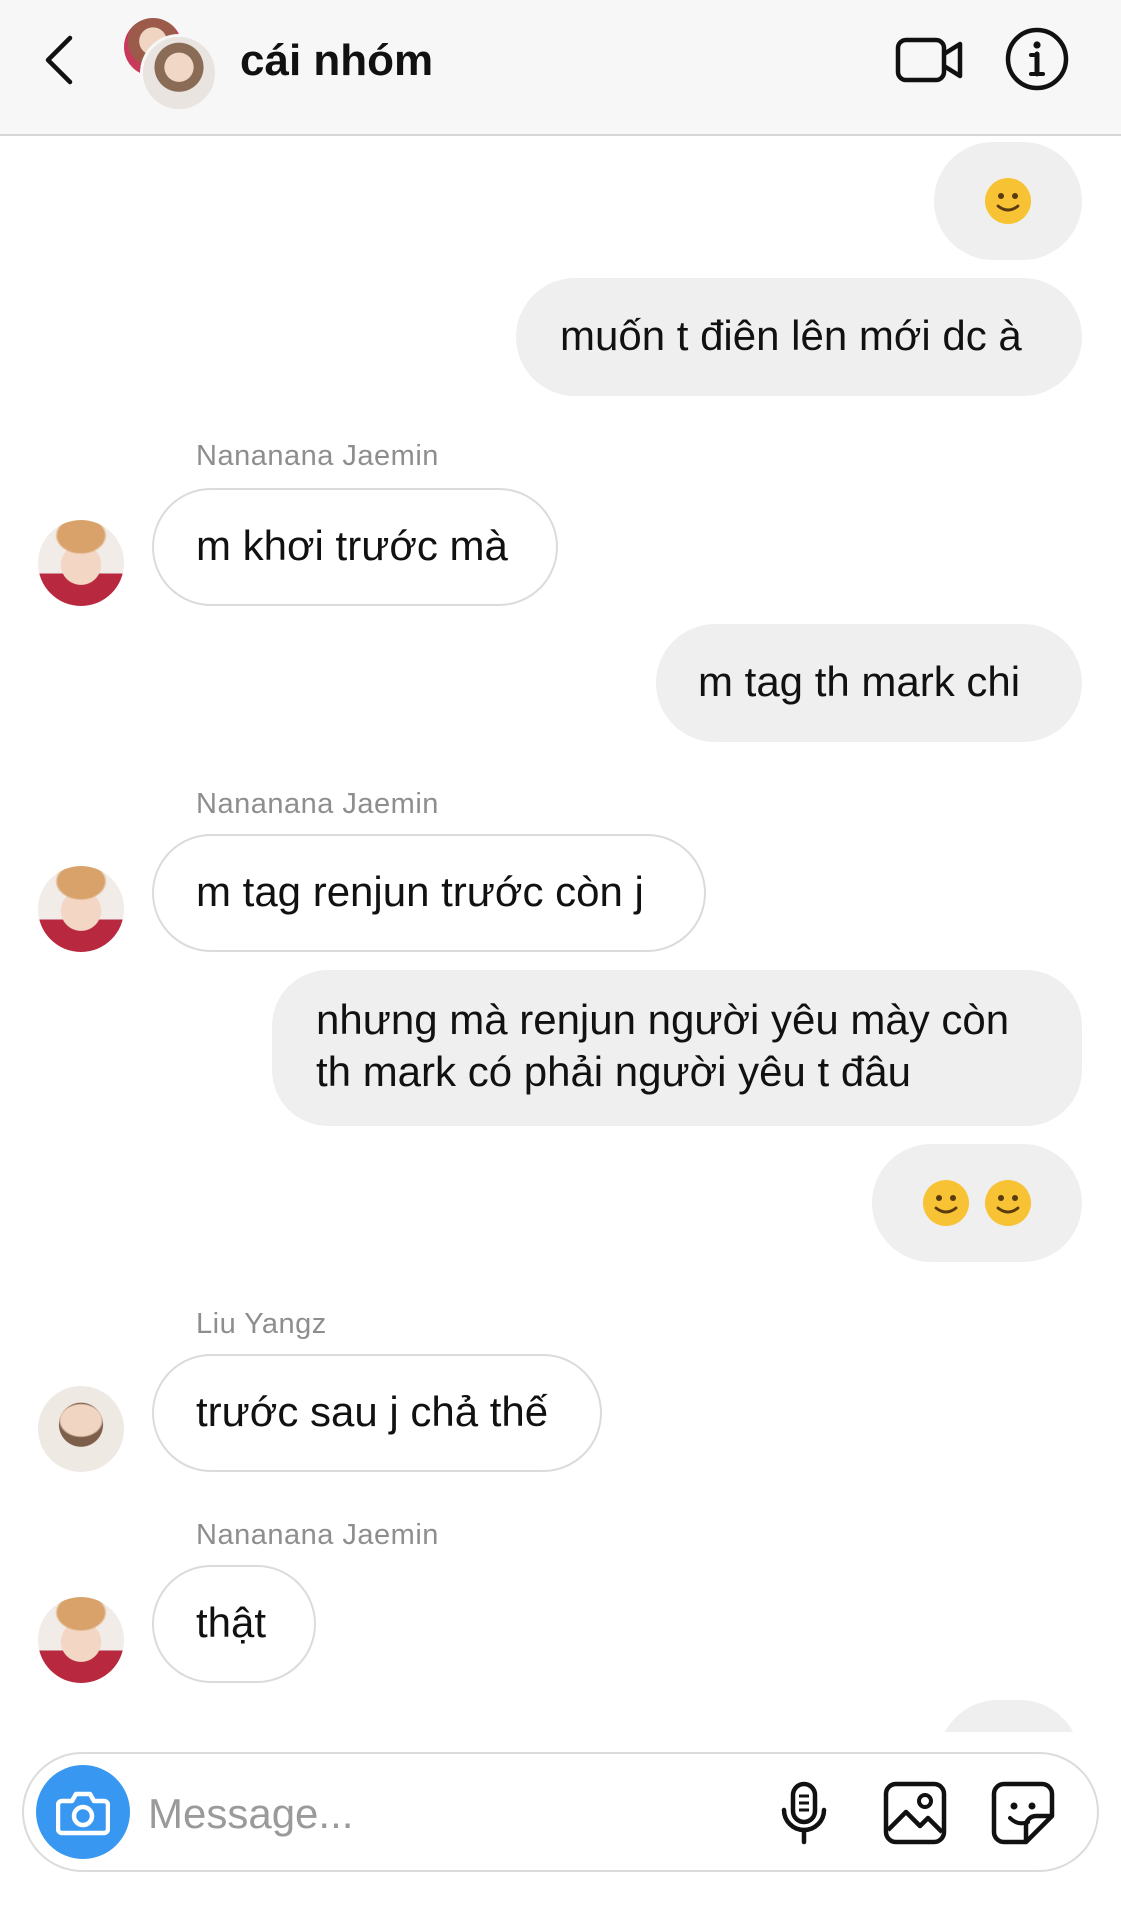 The width and height of the screenshot is (1121, 1920). Describe the element at coordinates (179, 73) in the screenshot. I see `member-avatar` at that location.